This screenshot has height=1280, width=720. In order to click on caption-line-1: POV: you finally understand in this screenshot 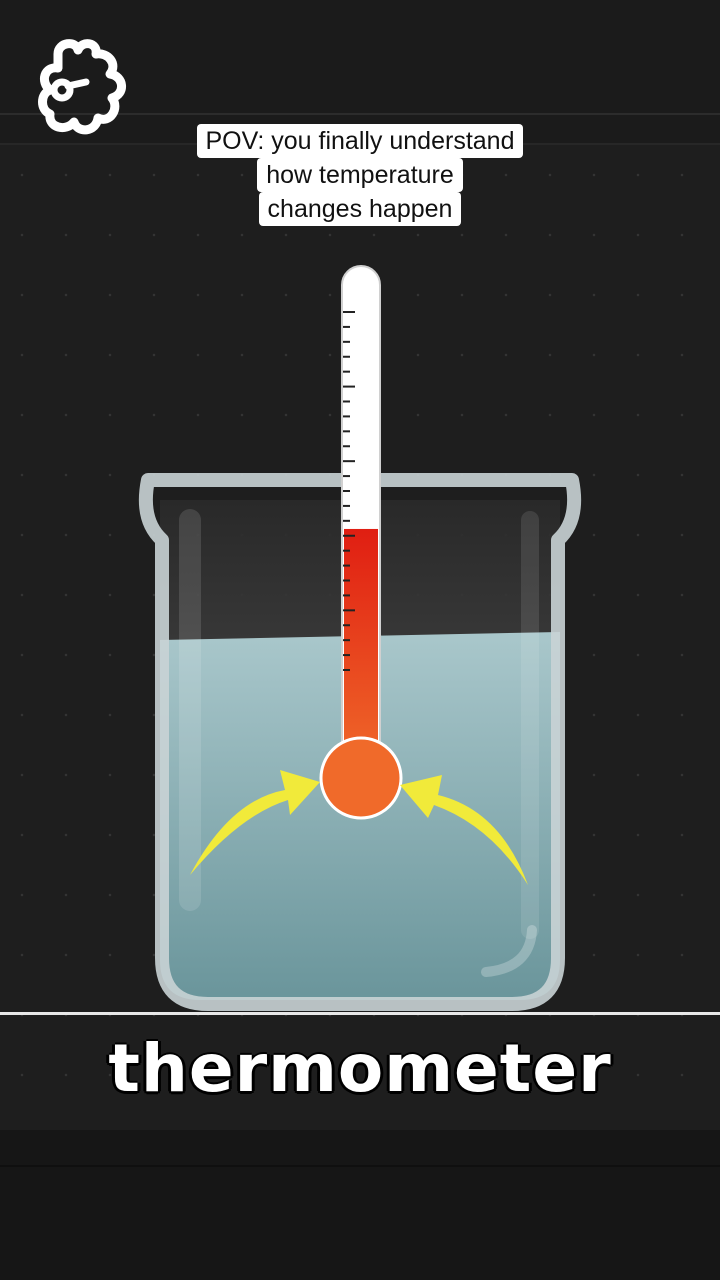, I will do `click(360, 141)`.